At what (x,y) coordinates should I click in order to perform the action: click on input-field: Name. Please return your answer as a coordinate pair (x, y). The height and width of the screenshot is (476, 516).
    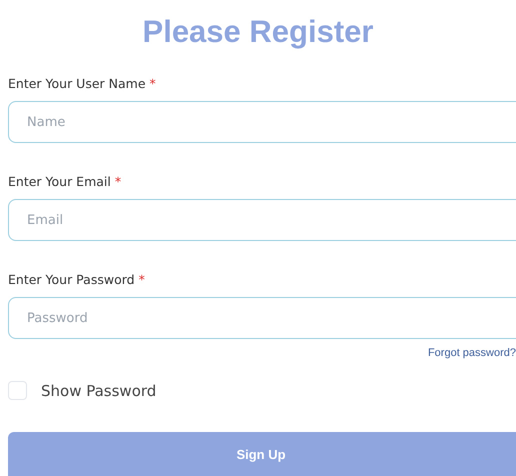
    Looking at the image, I should click on (262, 122).